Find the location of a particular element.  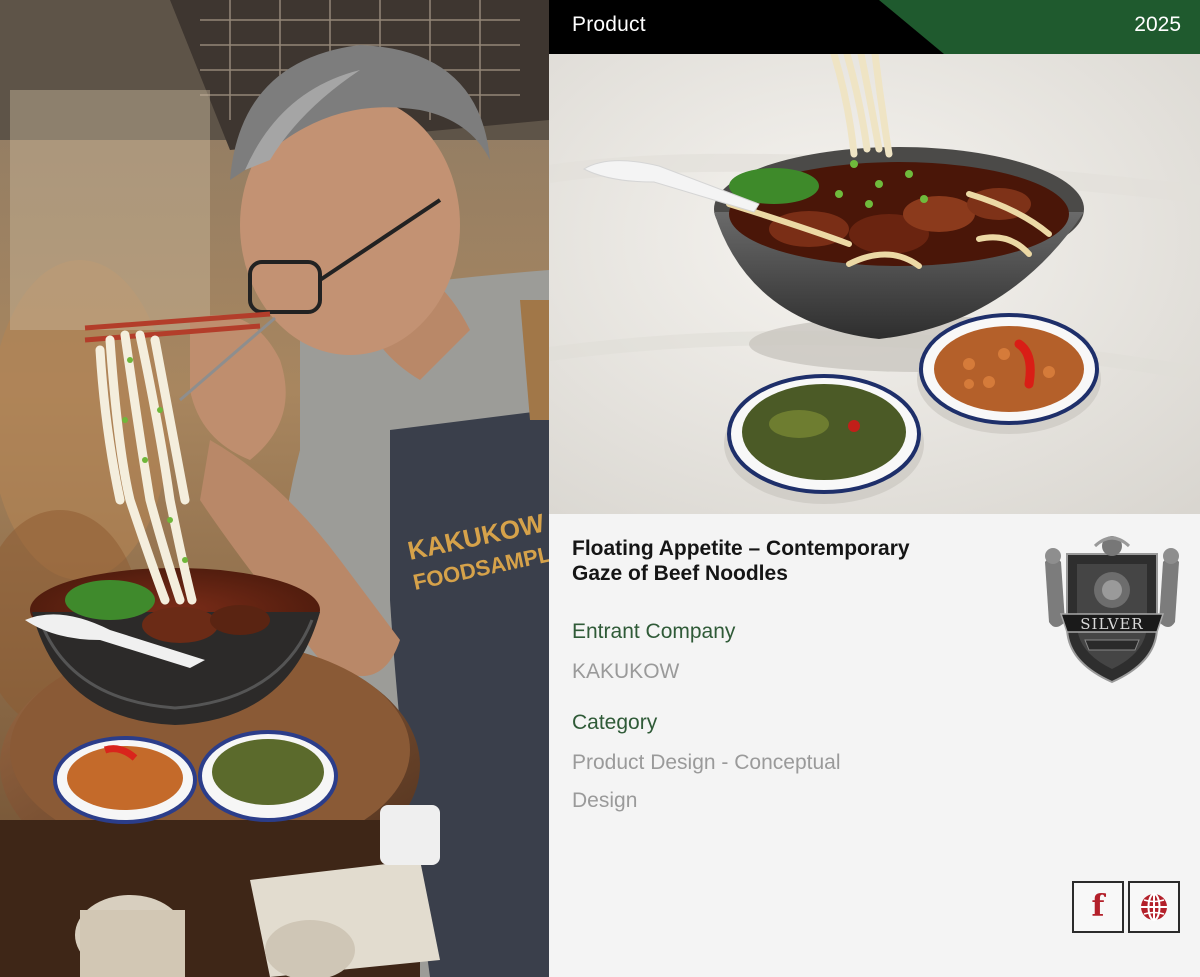

laurel-crest-icon: SILVER is located at coordinates (1112, 610).